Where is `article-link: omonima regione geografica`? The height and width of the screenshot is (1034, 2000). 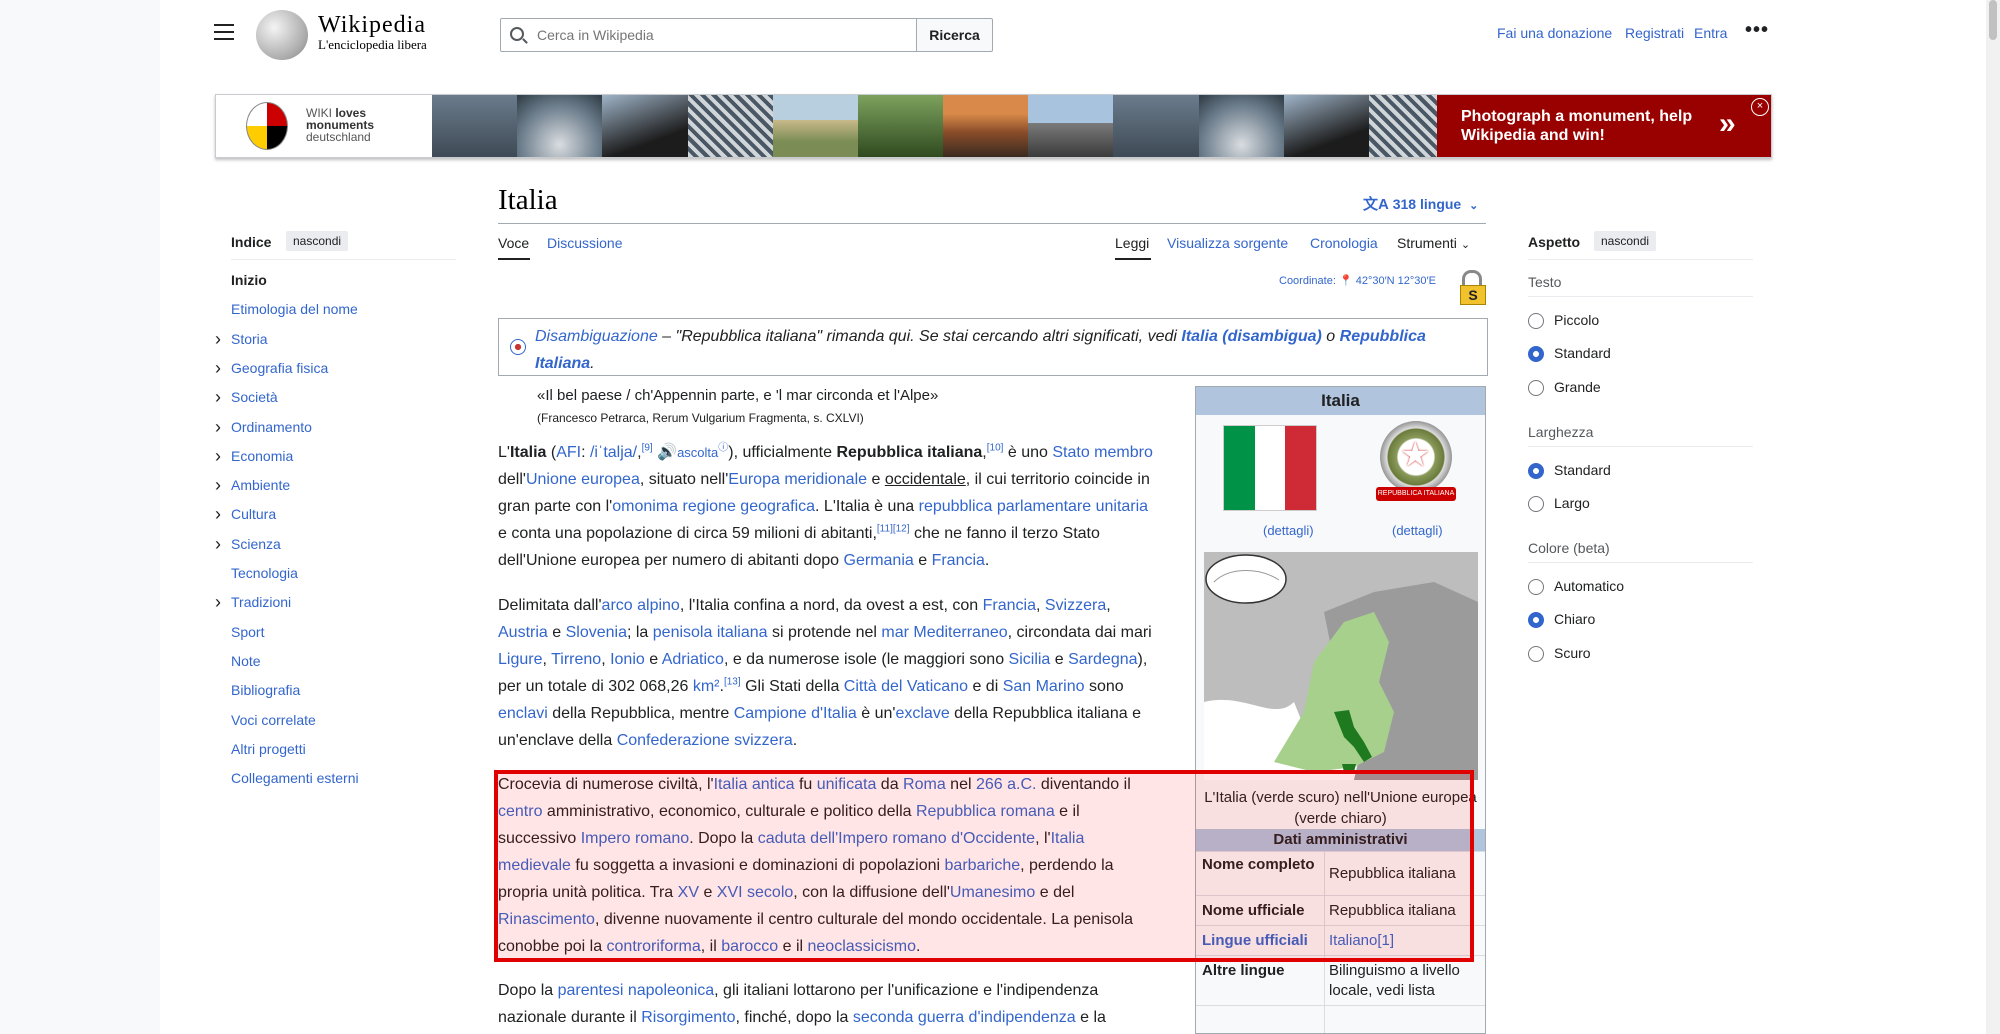 article-link: omonima regione geografica is located at coordinates (713, 506).